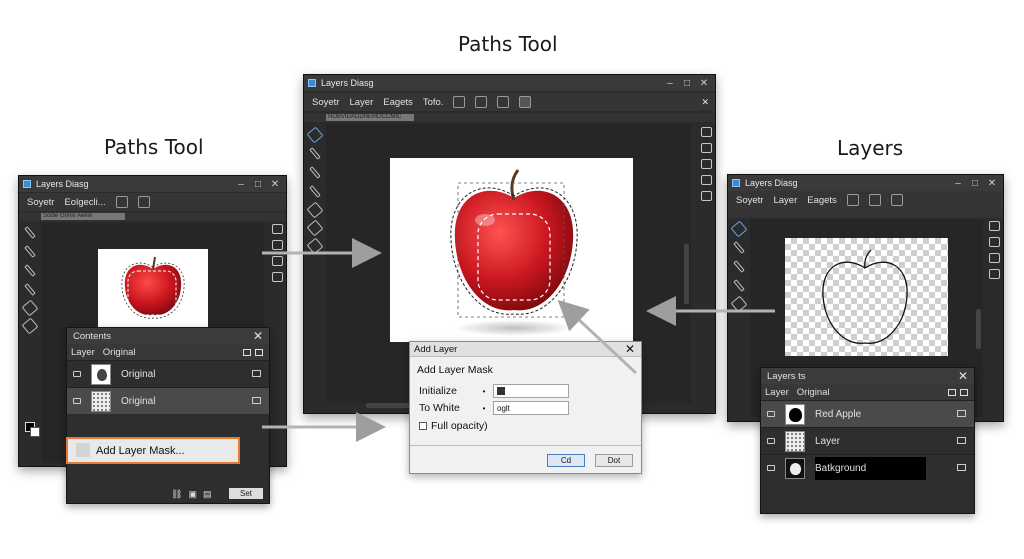  I want to click on to-white-field: oglt, so click(531, 408).